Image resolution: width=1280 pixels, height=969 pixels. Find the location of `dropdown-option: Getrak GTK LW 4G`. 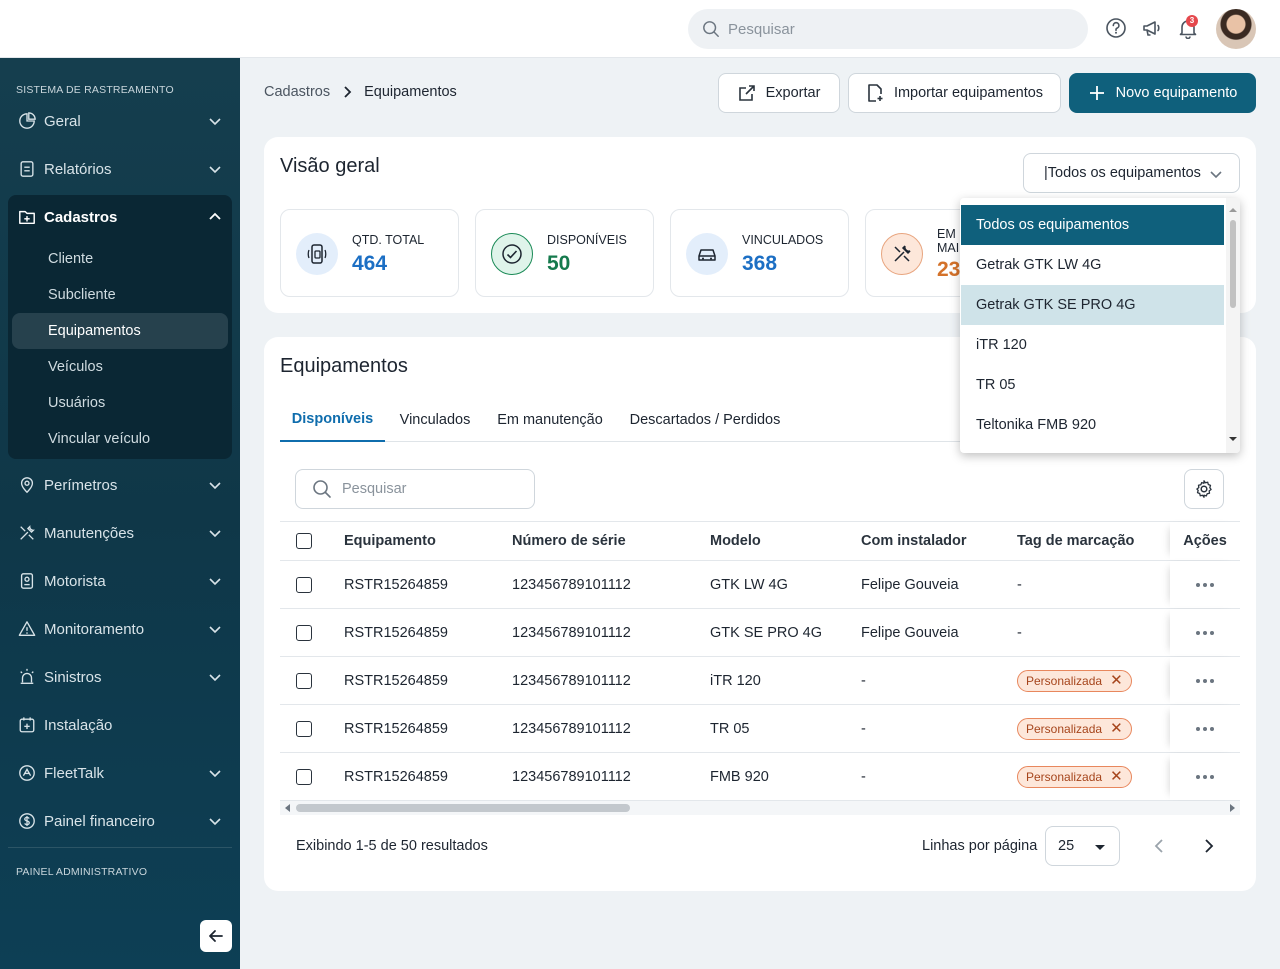

dropdown-option: Getrak GTK LW 4G is located at coordinates (1092, 265).